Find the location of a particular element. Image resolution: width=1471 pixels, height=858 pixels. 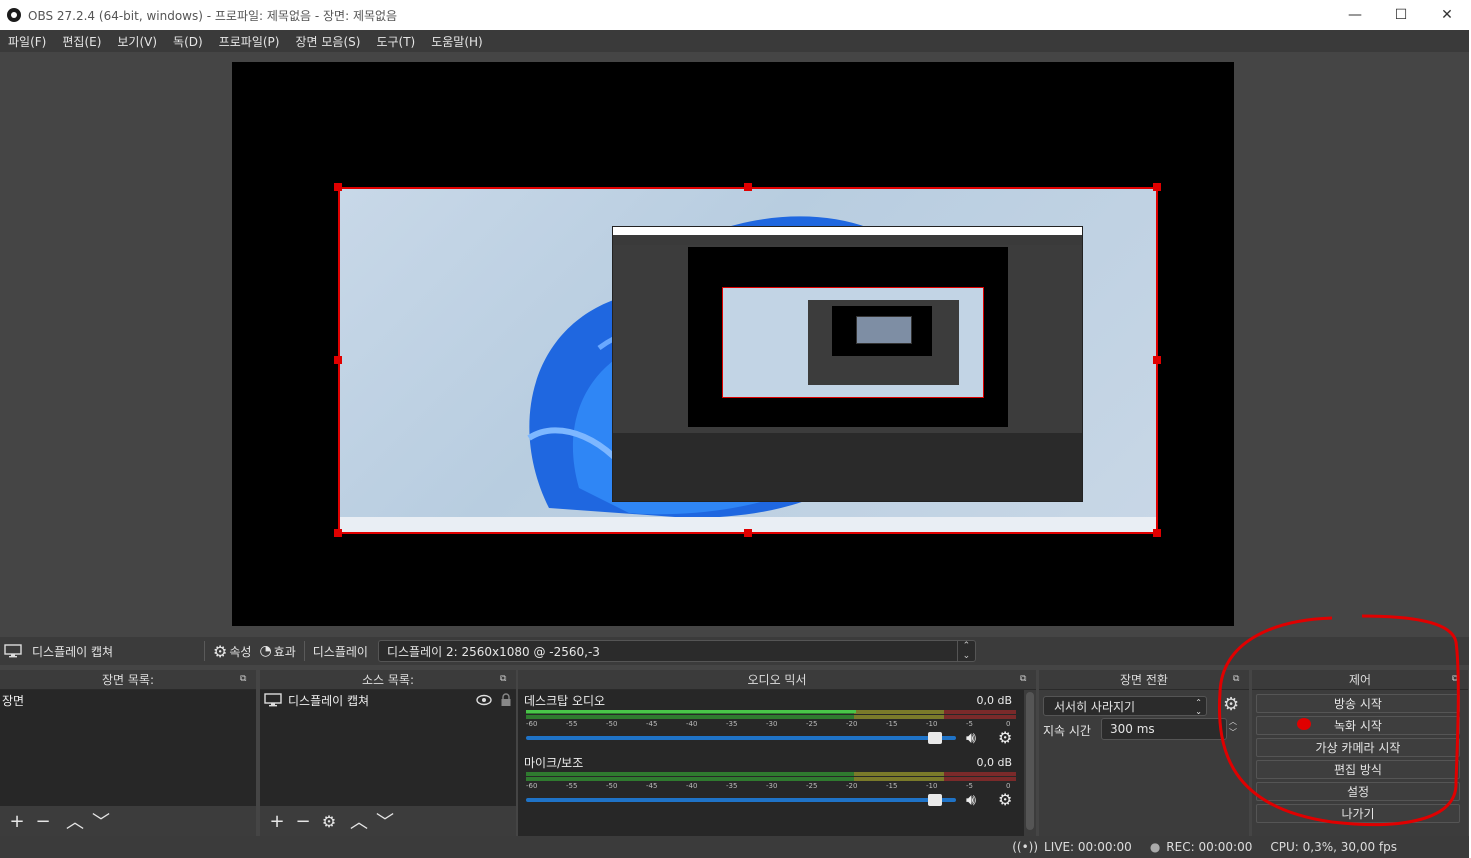

start-recording-button: 녹화 시작 is located at coordinates (1358, 725).